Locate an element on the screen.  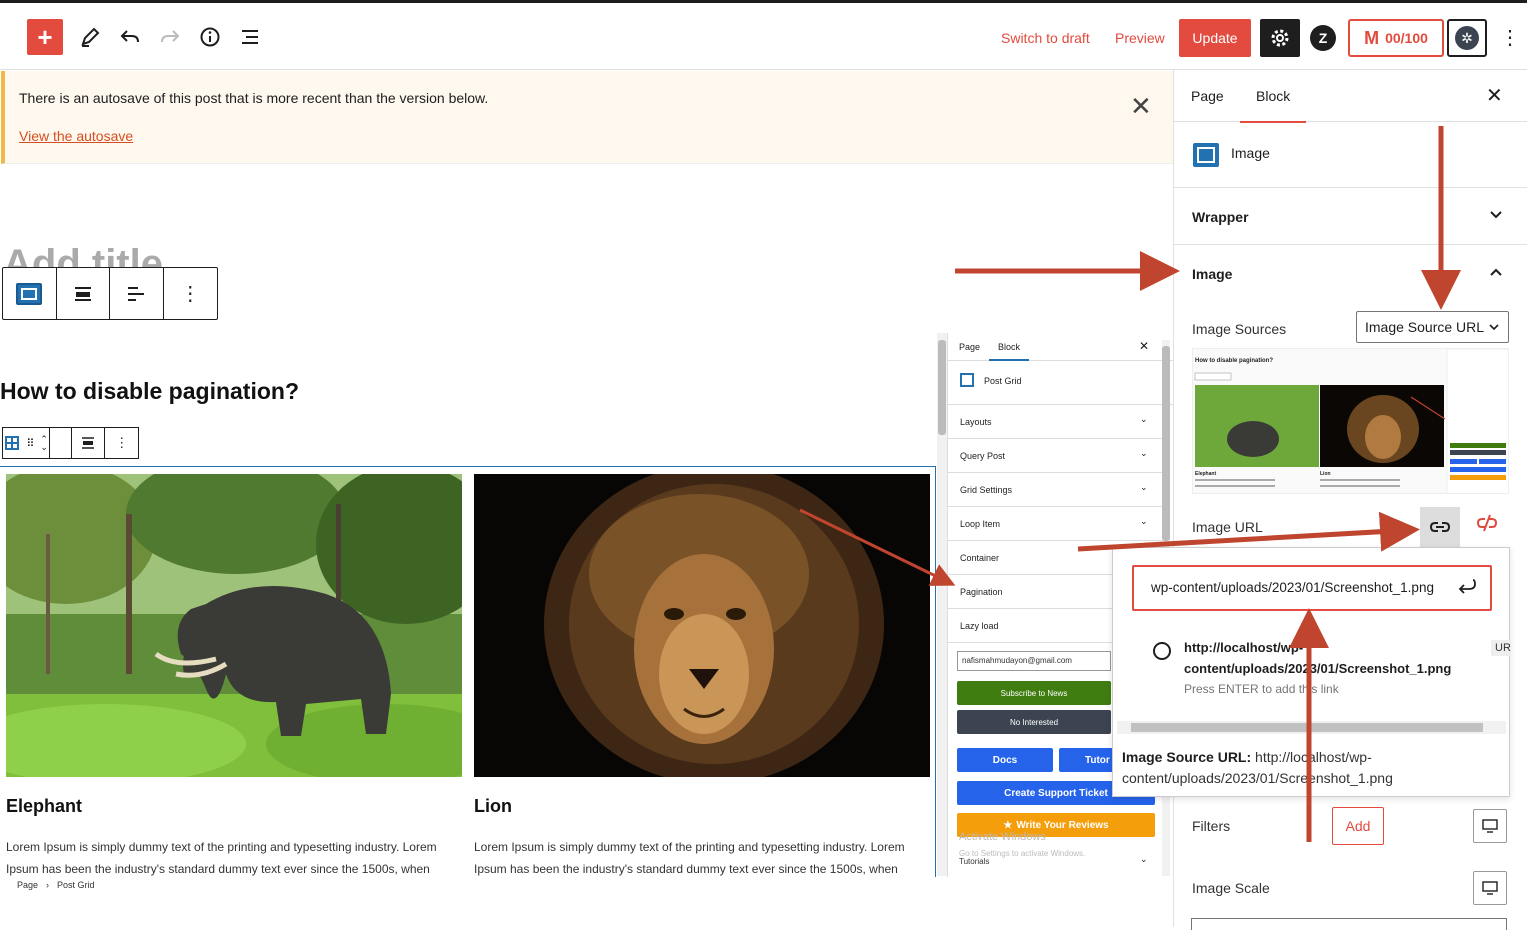
card-title: Lion is located at coordinates (493, 806).